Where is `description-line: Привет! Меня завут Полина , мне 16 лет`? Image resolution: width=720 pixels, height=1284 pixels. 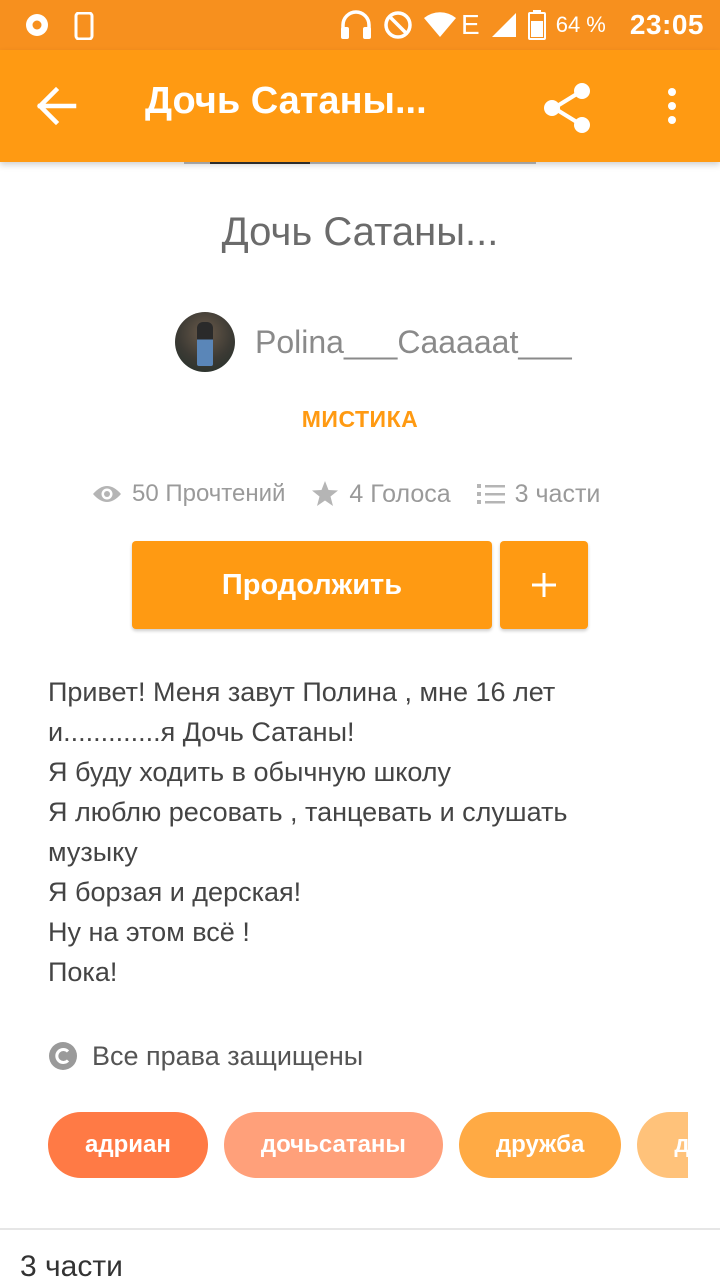 description-line: Привет! Меня завут Полина , мне 16 лет is located at coordinates (302, 692).